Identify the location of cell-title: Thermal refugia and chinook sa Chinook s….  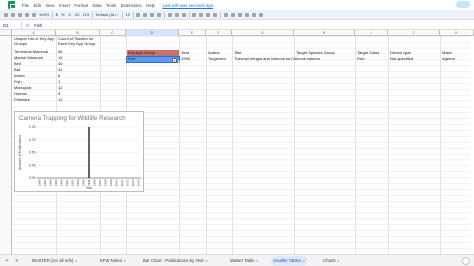
(276, 59).